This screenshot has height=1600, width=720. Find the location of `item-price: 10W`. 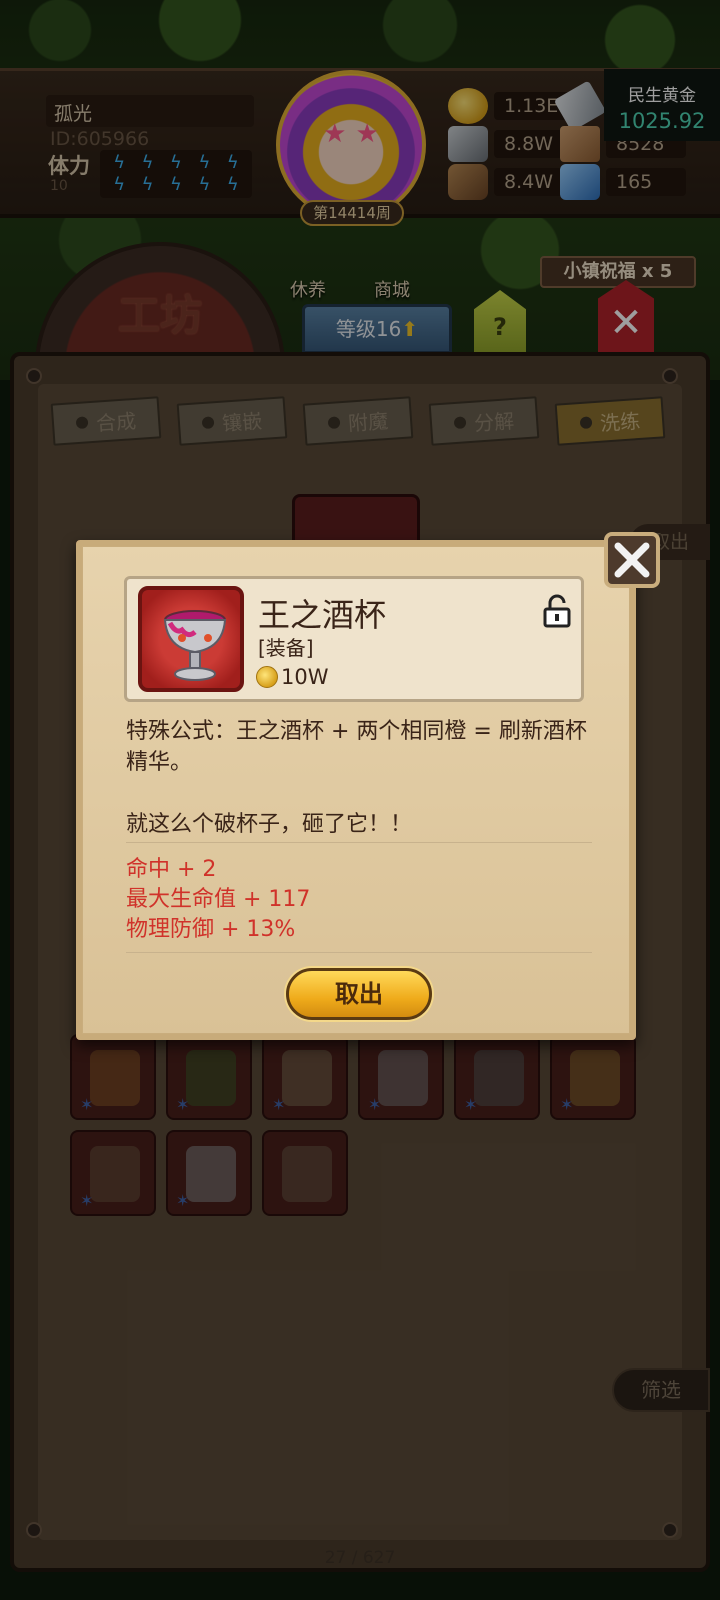

item-price: 10W is located at coordinates (292, 677).